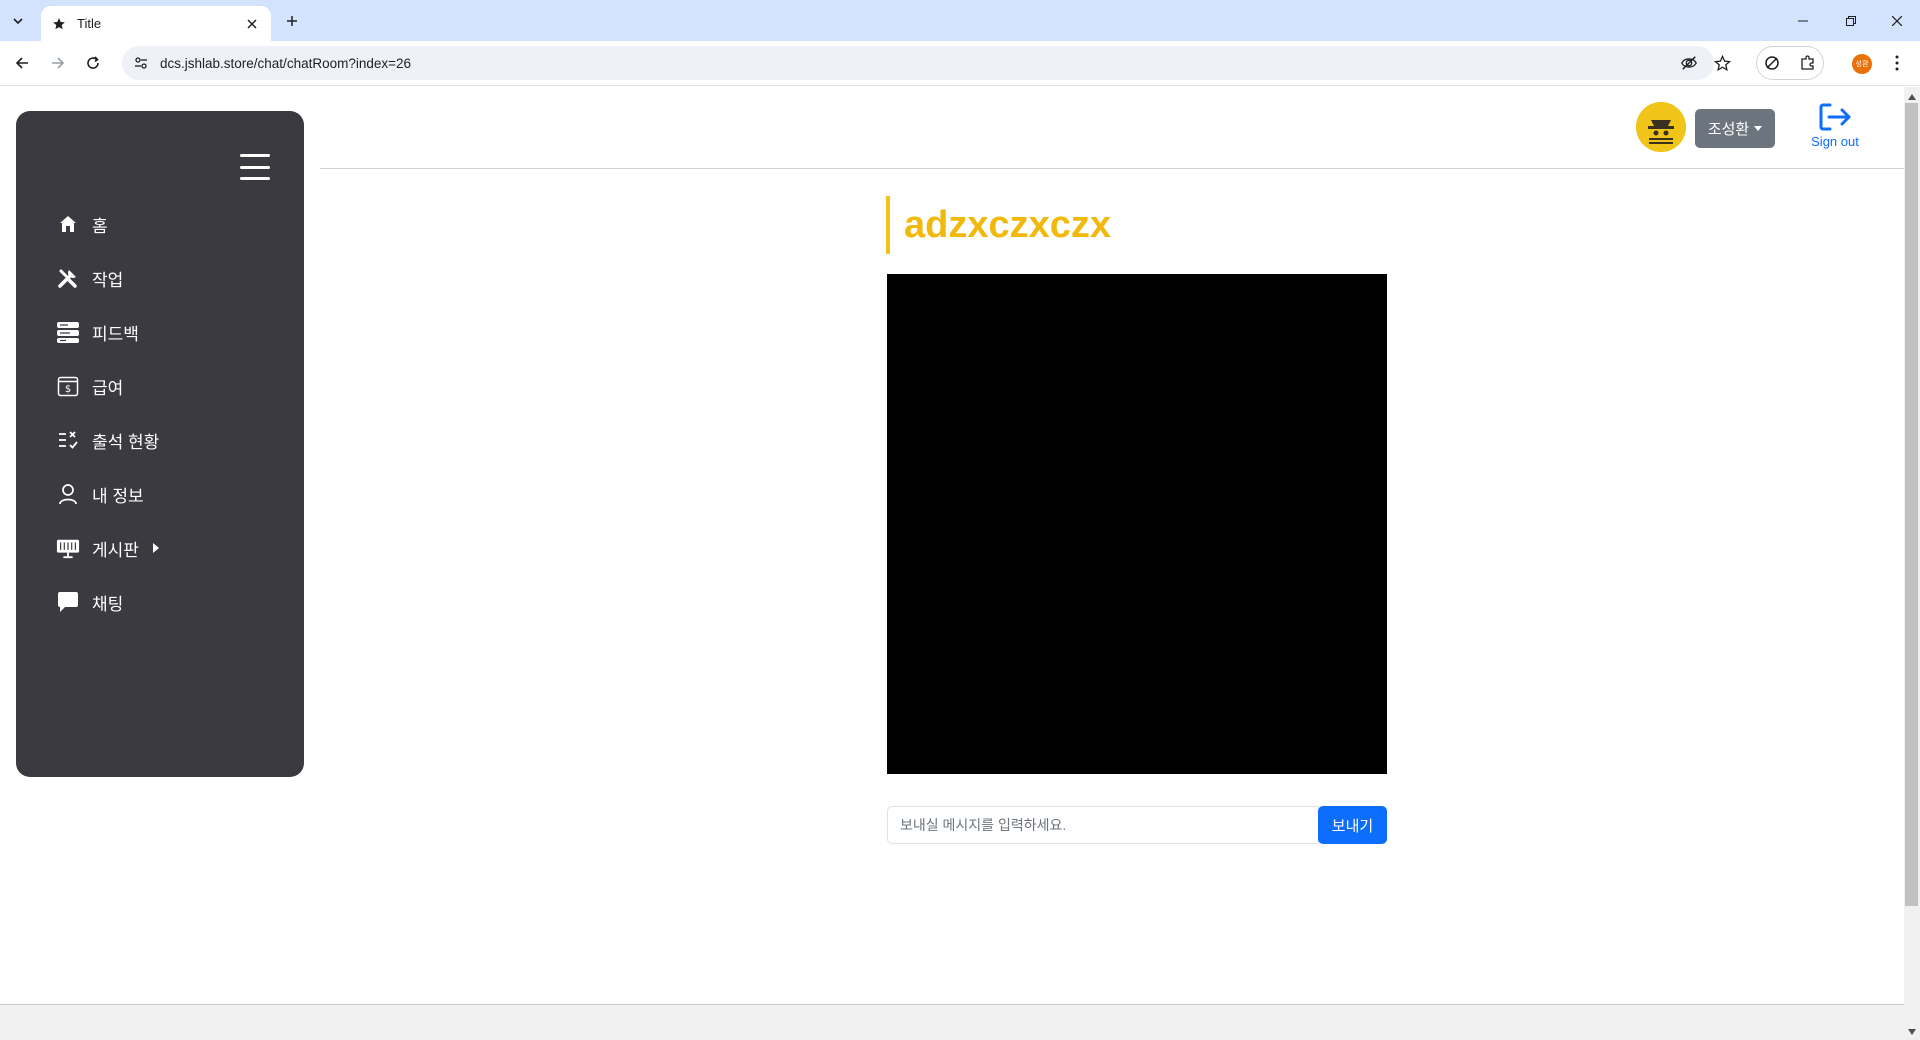 The width and height of the screenshot is (1920, 1040). What do you see at coordinates (68, 440) in the screenshot?
I see `attendance-icon` at bounding box center [68, 440].